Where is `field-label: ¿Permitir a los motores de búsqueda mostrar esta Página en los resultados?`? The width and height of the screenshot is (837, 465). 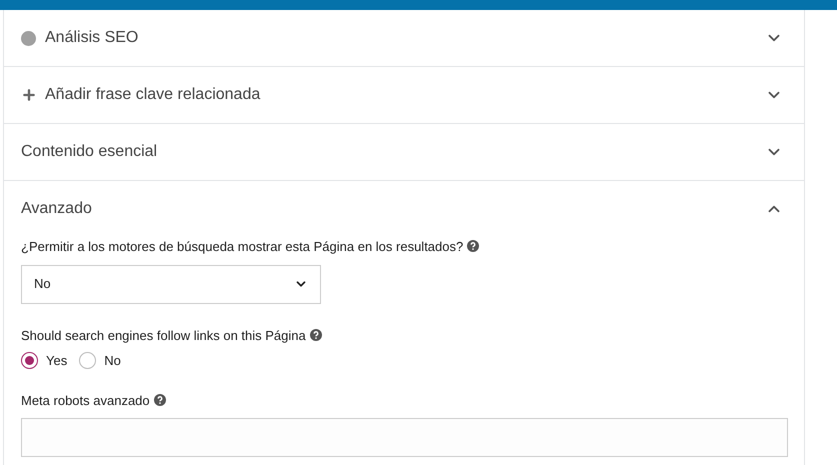
field-label: ¿Permitir a los motores de búsqueda mostrar esta Página en los resultados? is located at coordinates (242, 246).